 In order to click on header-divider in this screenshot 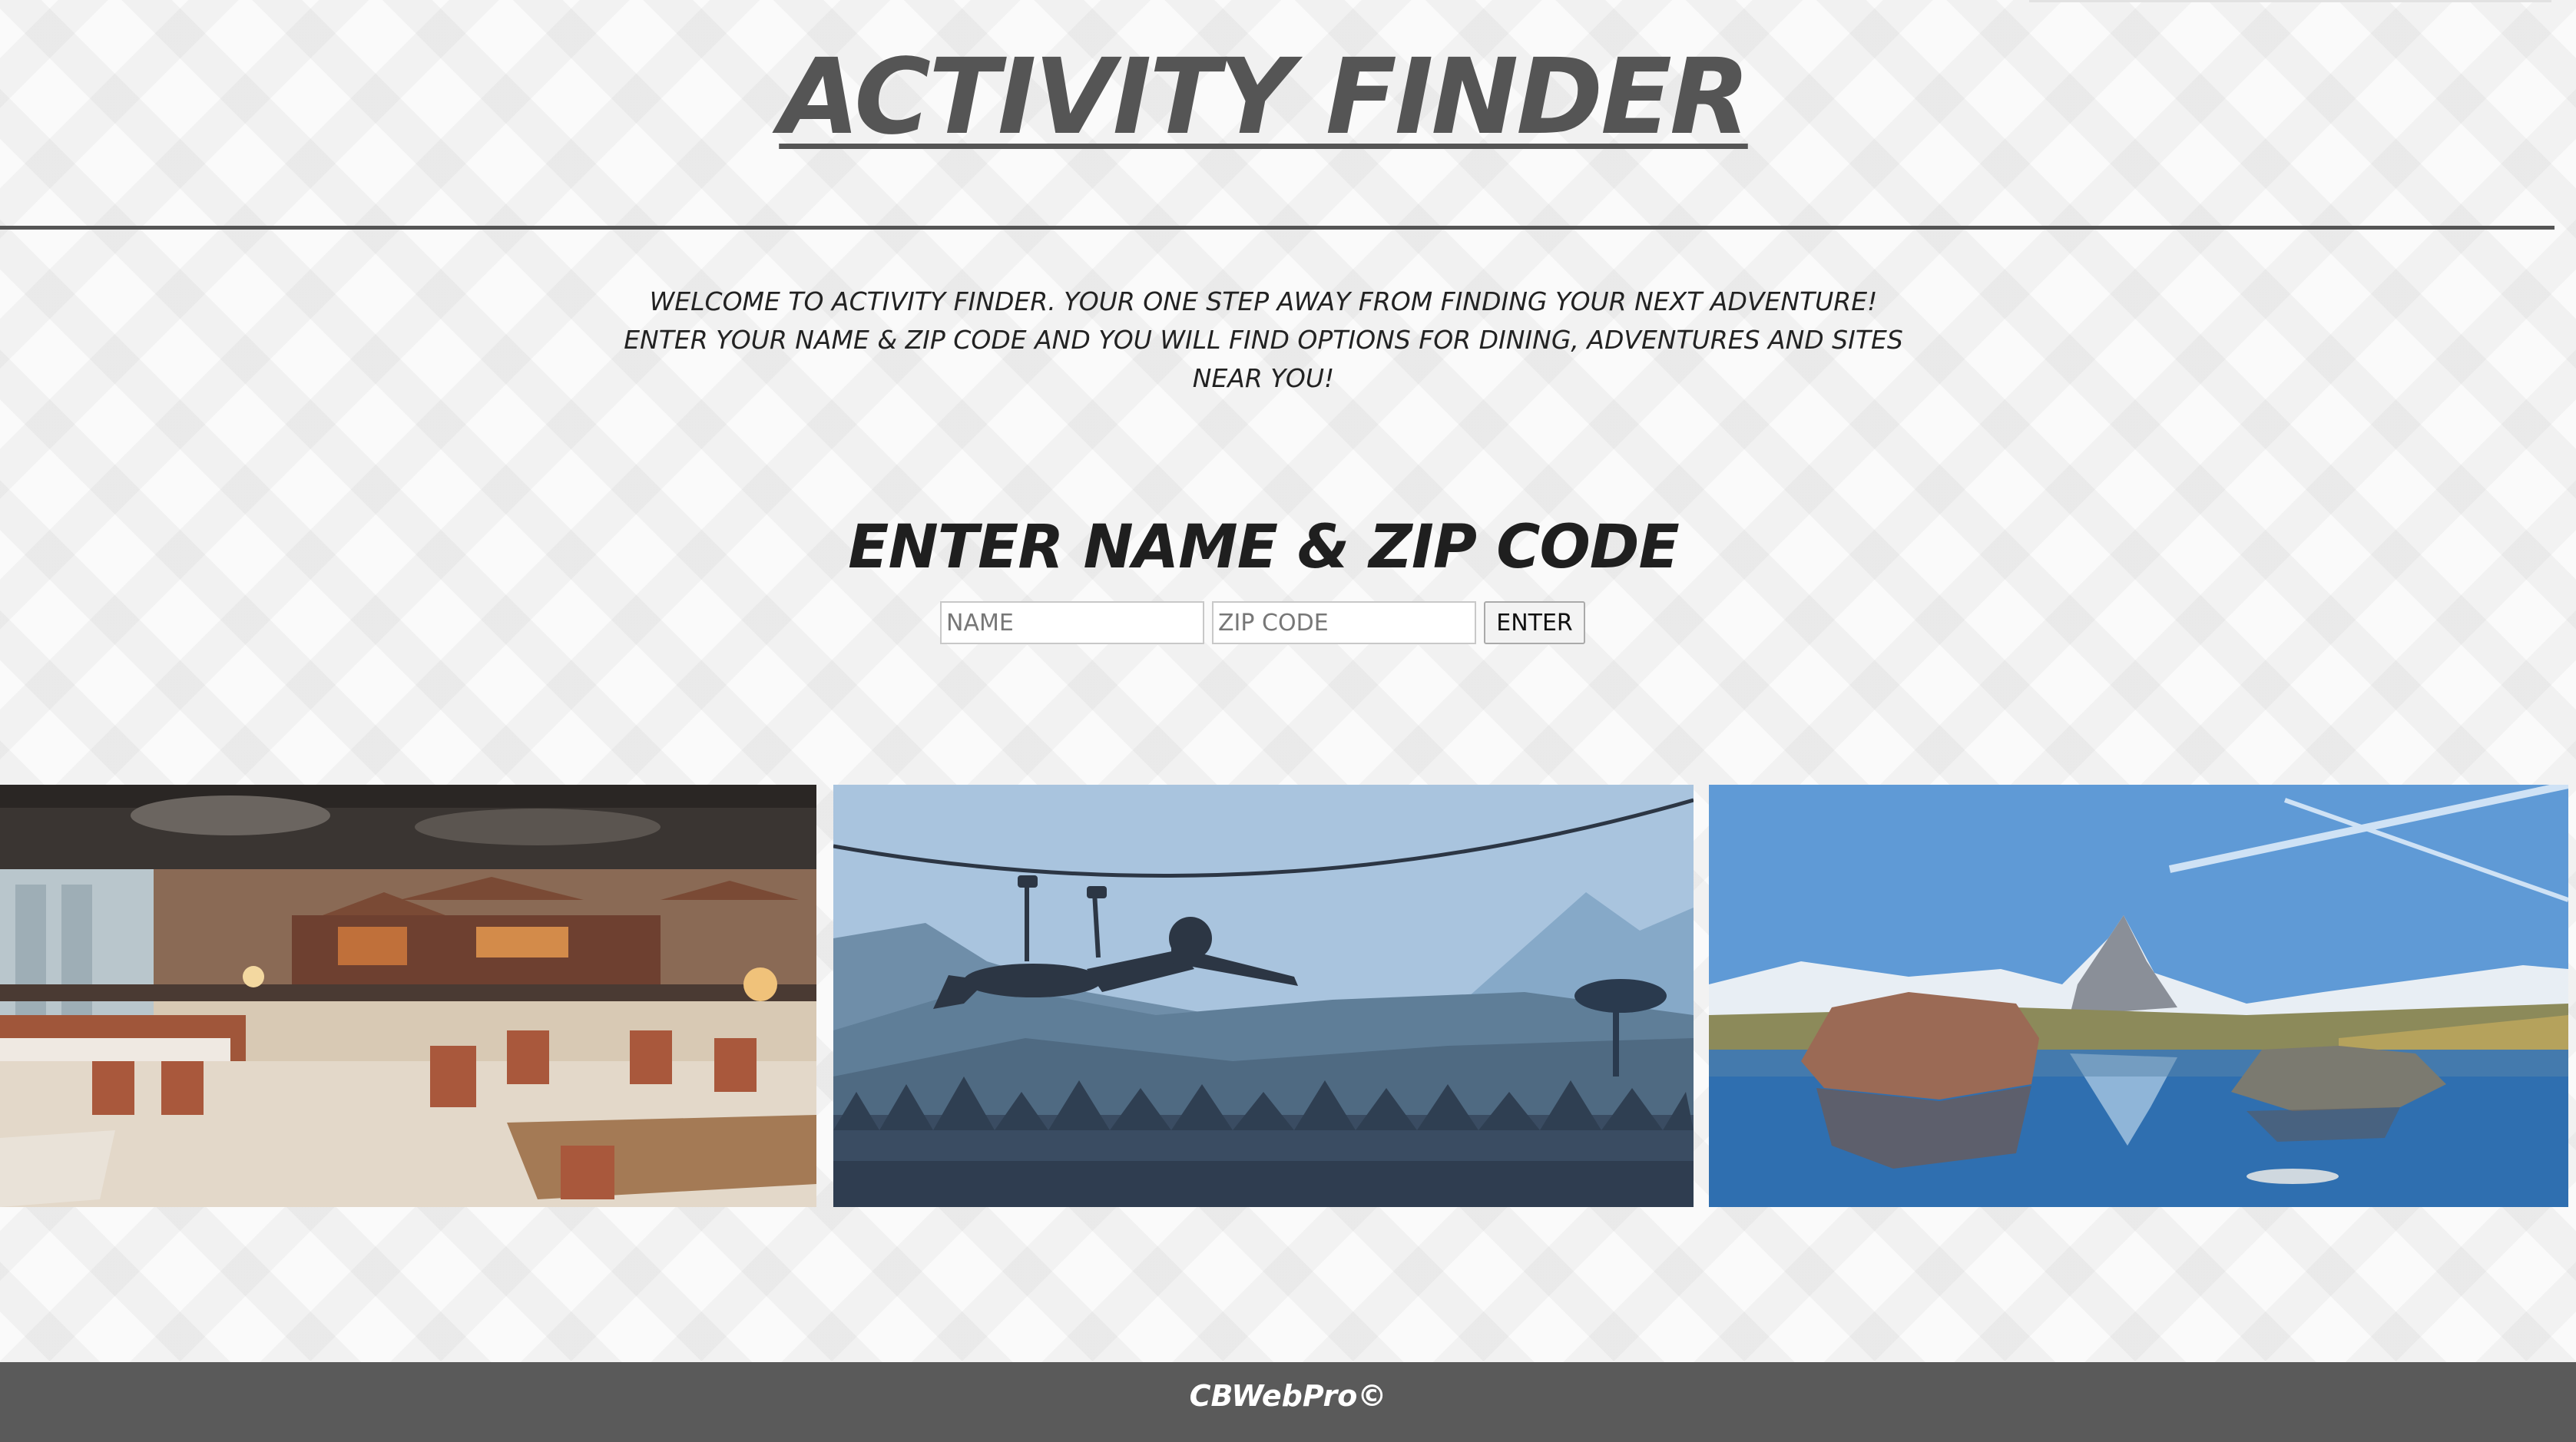, I will do `click(1277, 228)`.